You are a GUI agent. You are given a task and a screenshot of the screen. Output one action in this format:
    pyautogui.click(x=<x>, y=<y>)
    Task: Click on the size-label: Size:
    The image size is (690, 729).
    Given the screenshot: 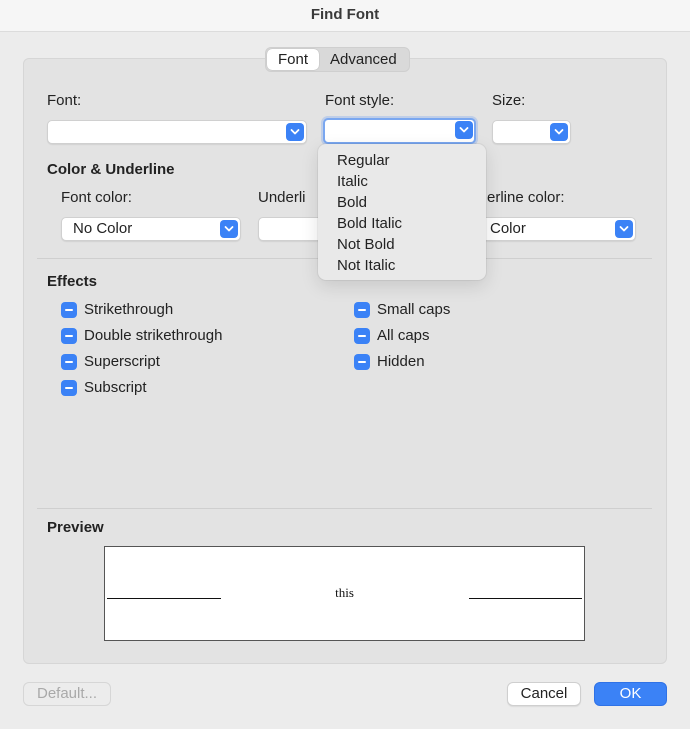 What is the action you would take?
    pyautogui.click(x=509, y=100)
    